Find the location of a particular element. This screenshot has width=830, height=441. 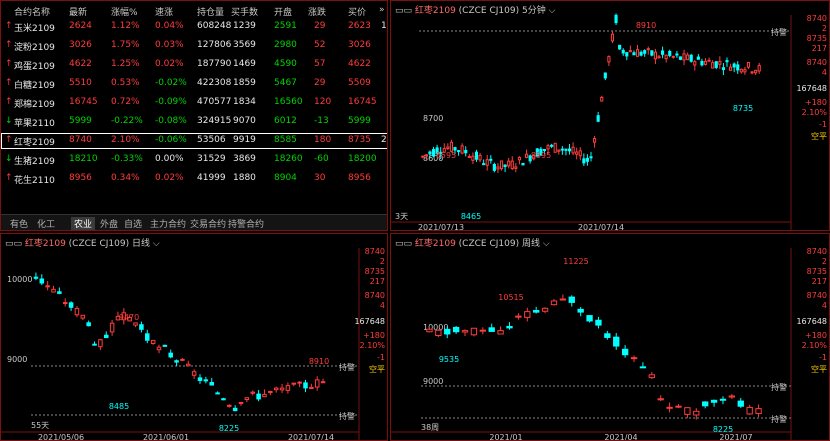

side-info-value: 167648 is located at coordinates (811, 88).